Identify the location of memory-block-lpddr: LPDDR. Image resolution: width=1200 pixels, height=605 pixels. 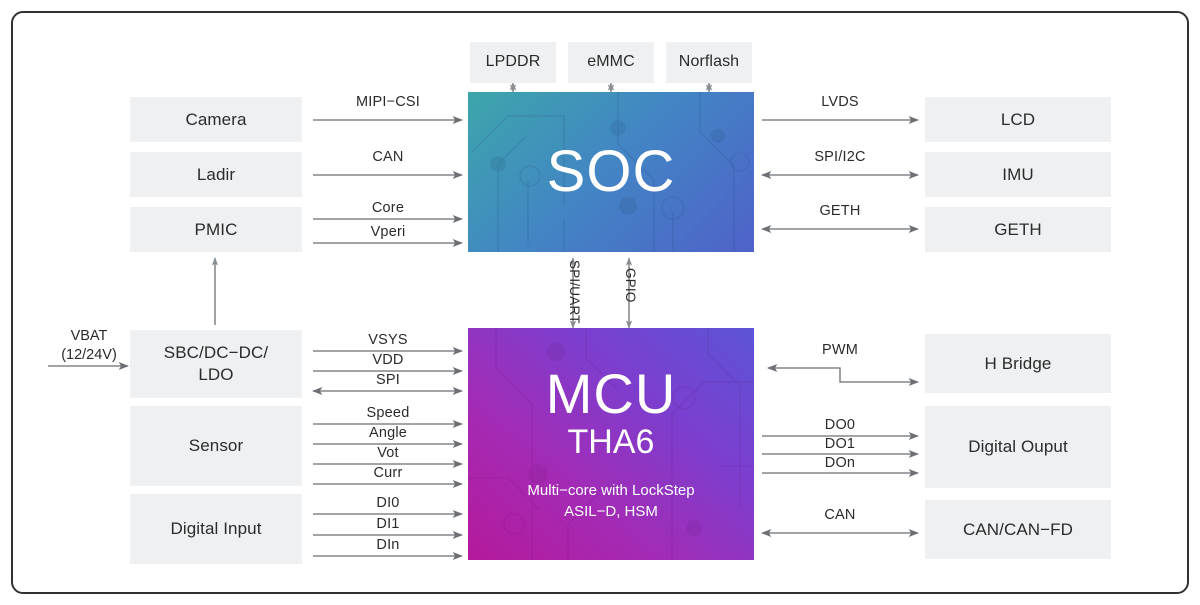
(513, 62).